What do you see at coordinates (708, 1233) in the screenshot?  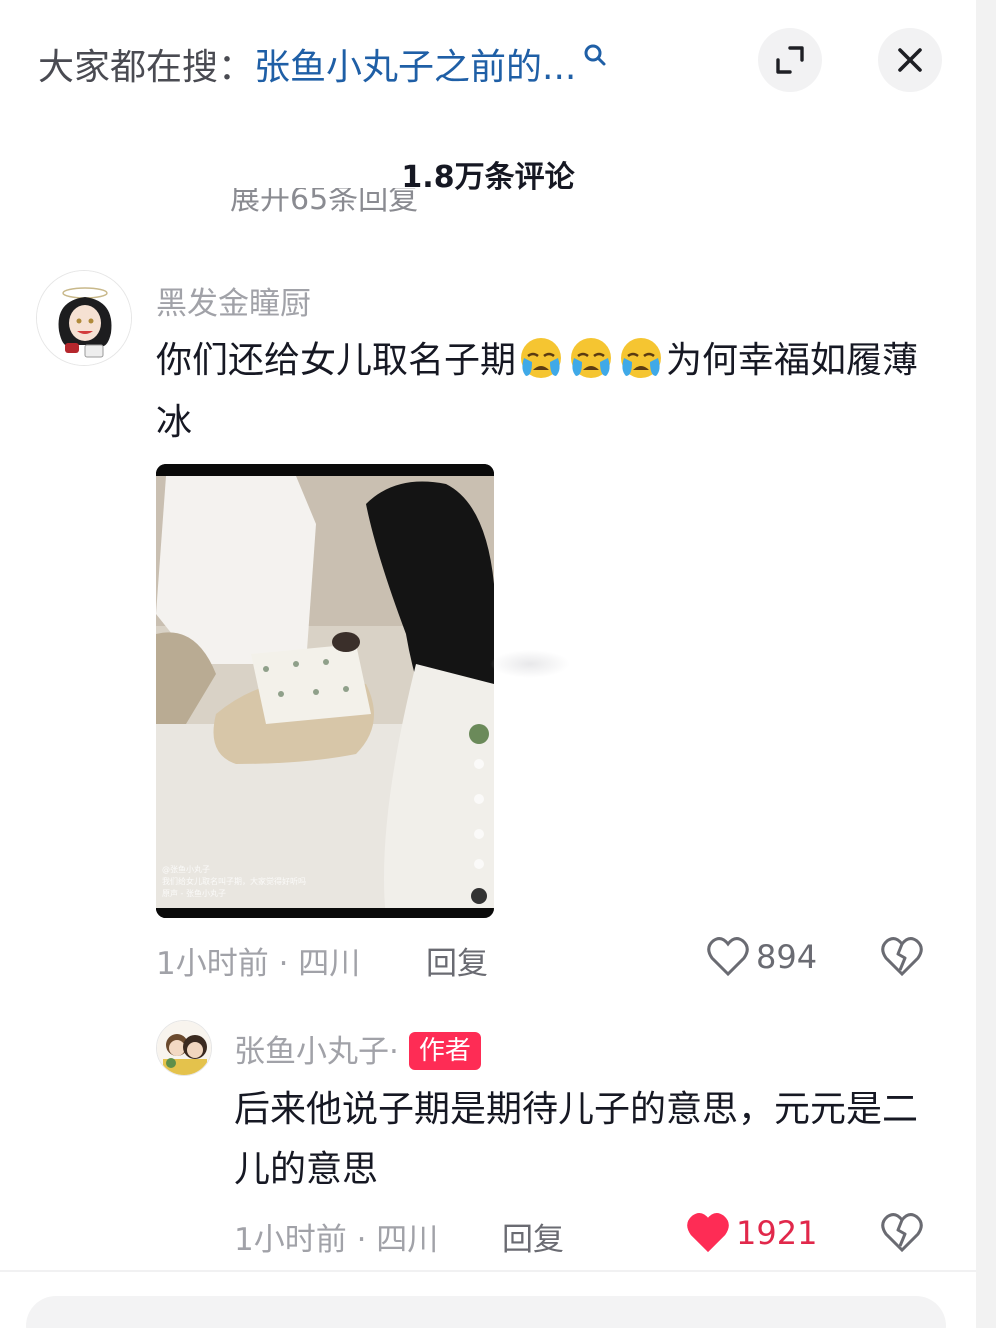 I see `heart-filled-icon` at bounding box center [708, 1233].